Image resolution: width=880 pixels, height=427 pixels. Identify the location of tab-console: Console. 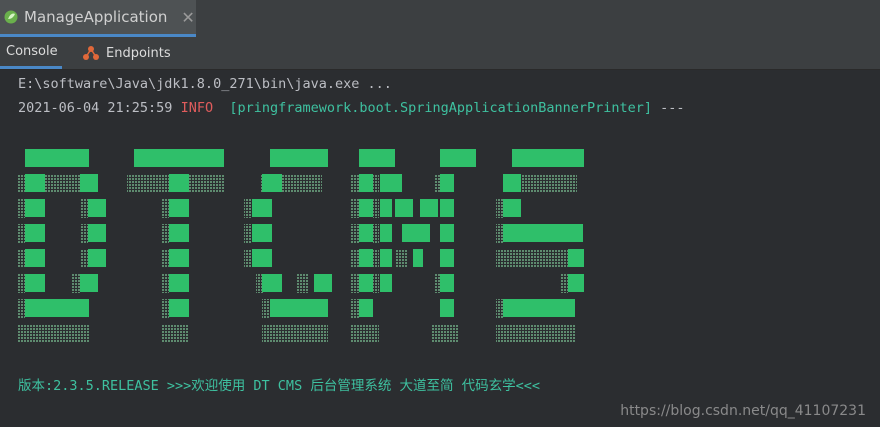
(31, 53).